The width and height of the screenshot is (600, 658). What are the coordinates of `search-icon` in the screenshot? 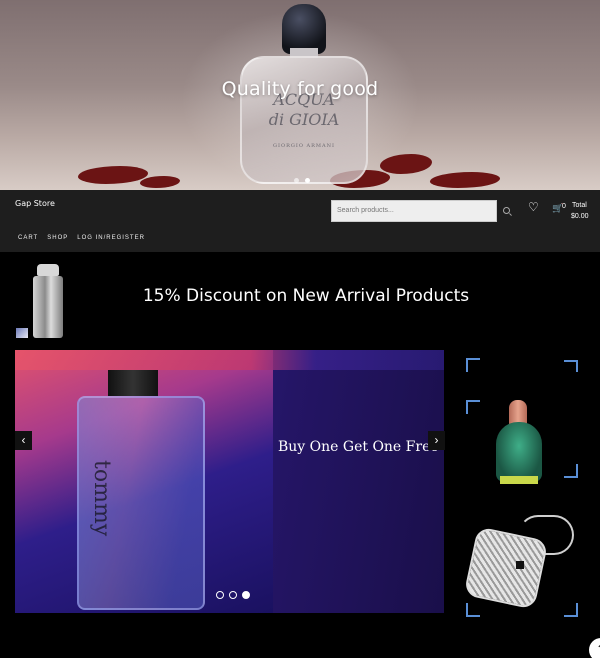 It's located at (506, 210).